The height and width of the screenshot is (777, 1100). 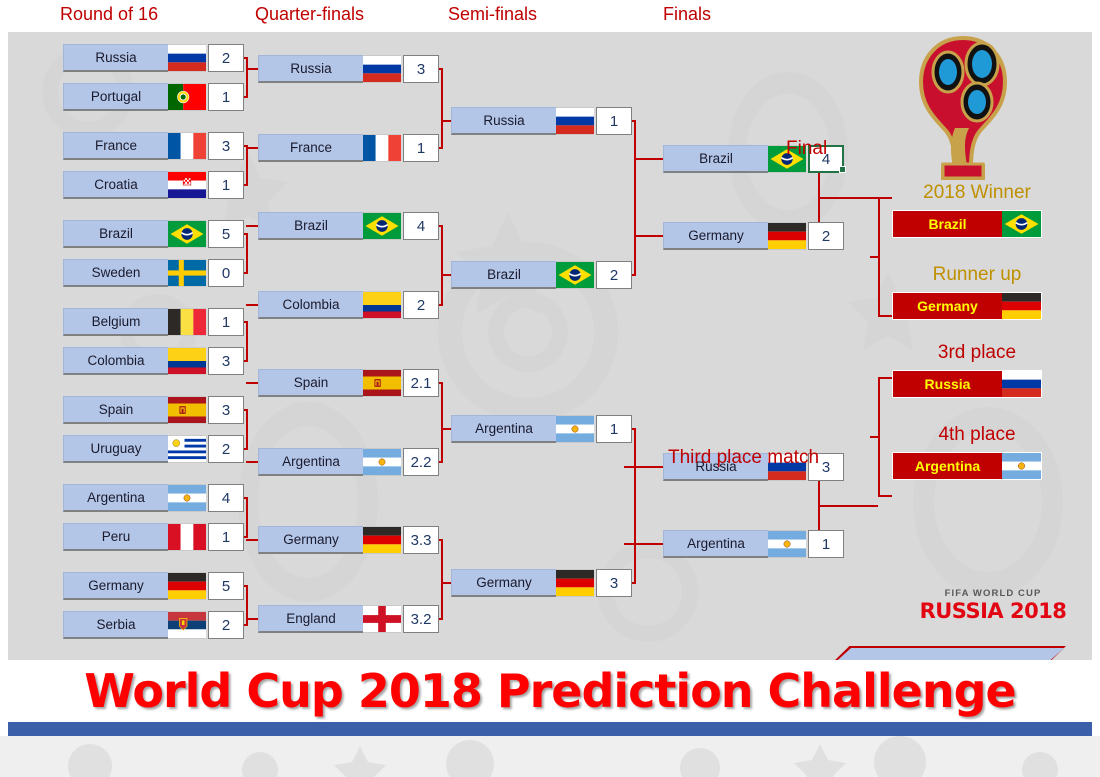 I want to click on flag-icon-en, so click(x=382, y=619).